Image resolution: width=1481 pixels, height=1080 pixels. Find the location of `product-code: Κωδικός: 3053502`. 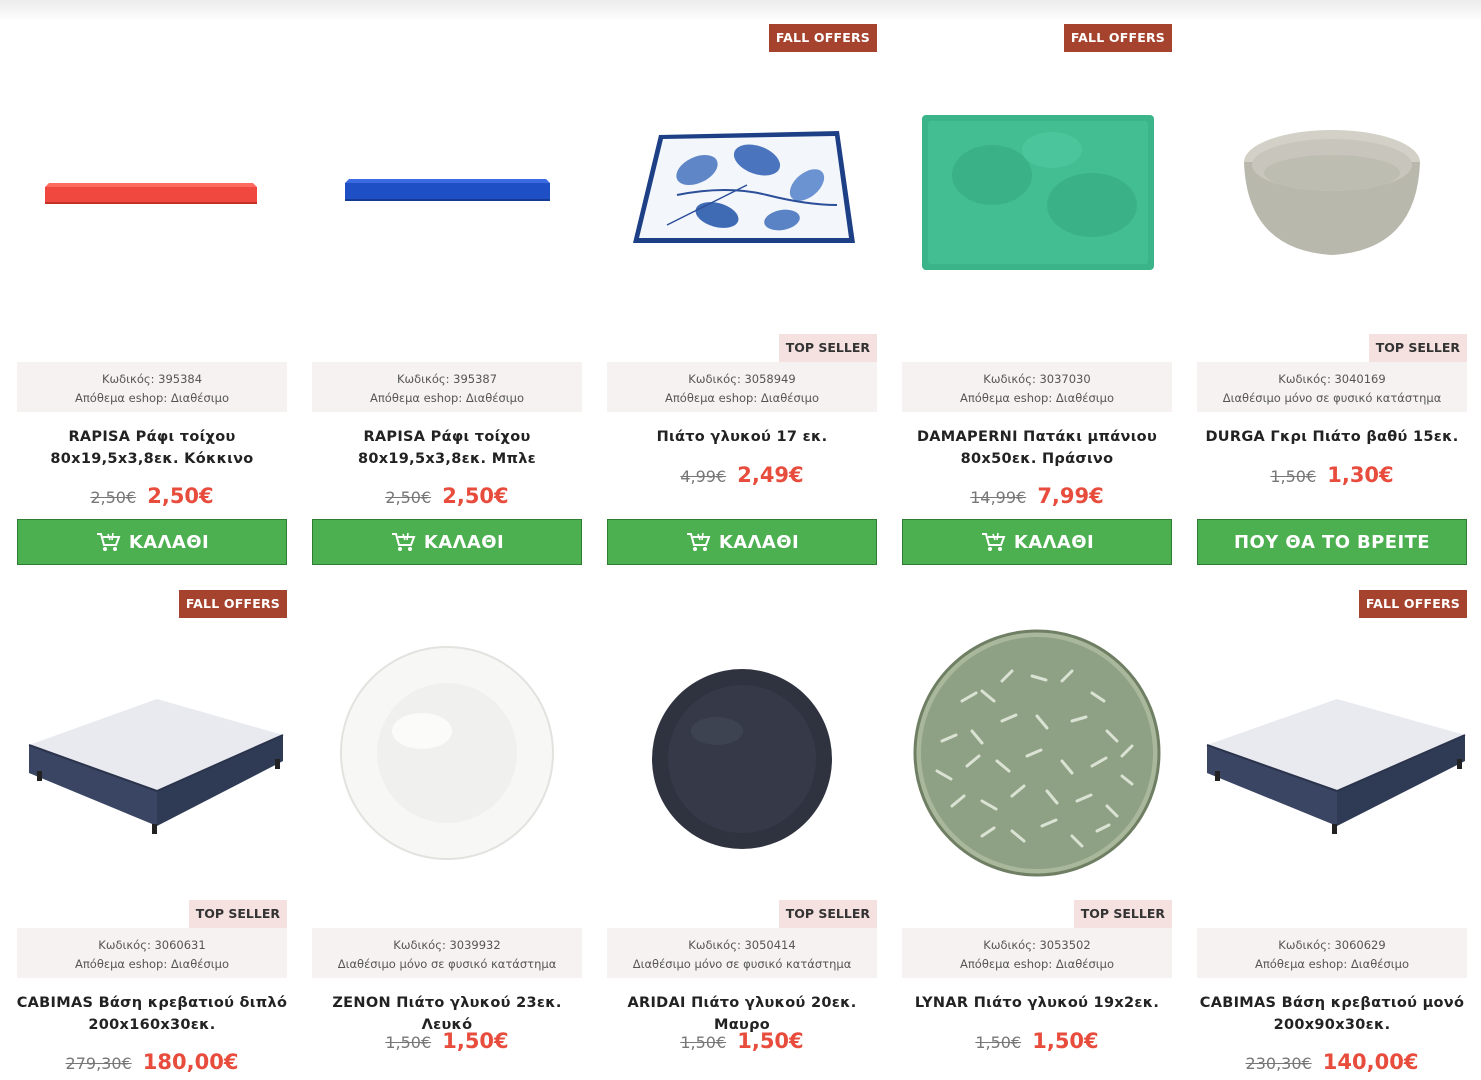

product-code: Κωδικός: 3053502 is located at coordinates (1037, 945).